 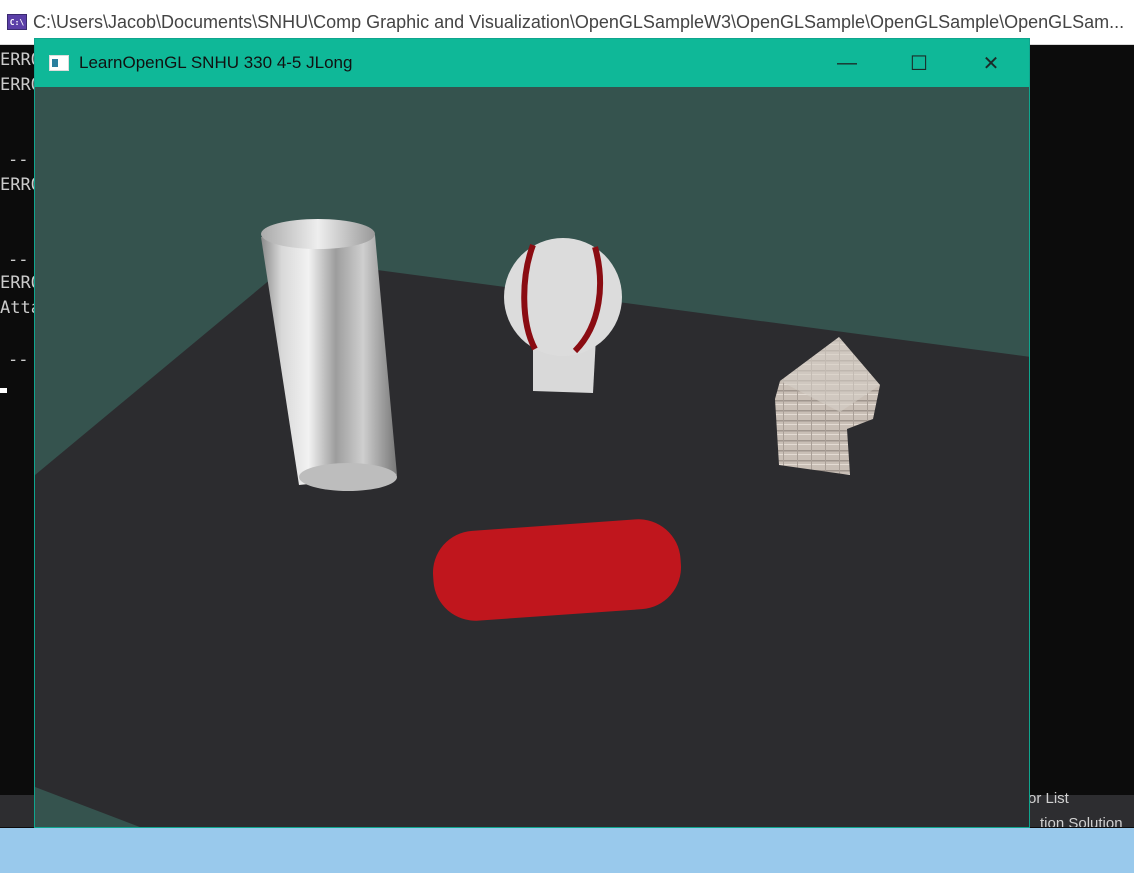 I want to click on maximize-icon: ☐, so click(x=919, y=63).